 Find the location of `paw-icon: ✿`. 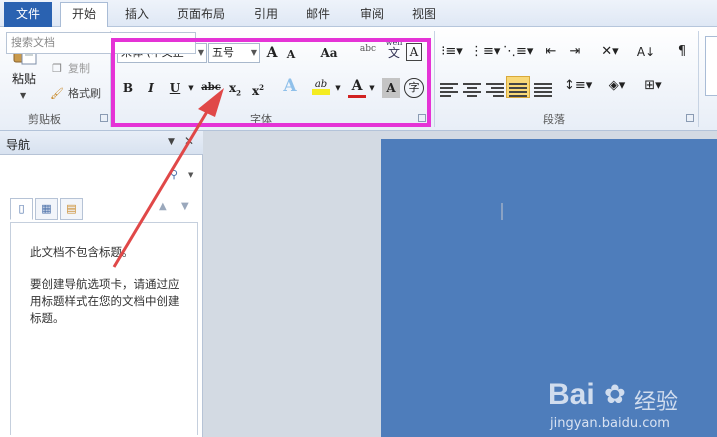

paw-icon: ✿ is located at coordinates (615, 395).